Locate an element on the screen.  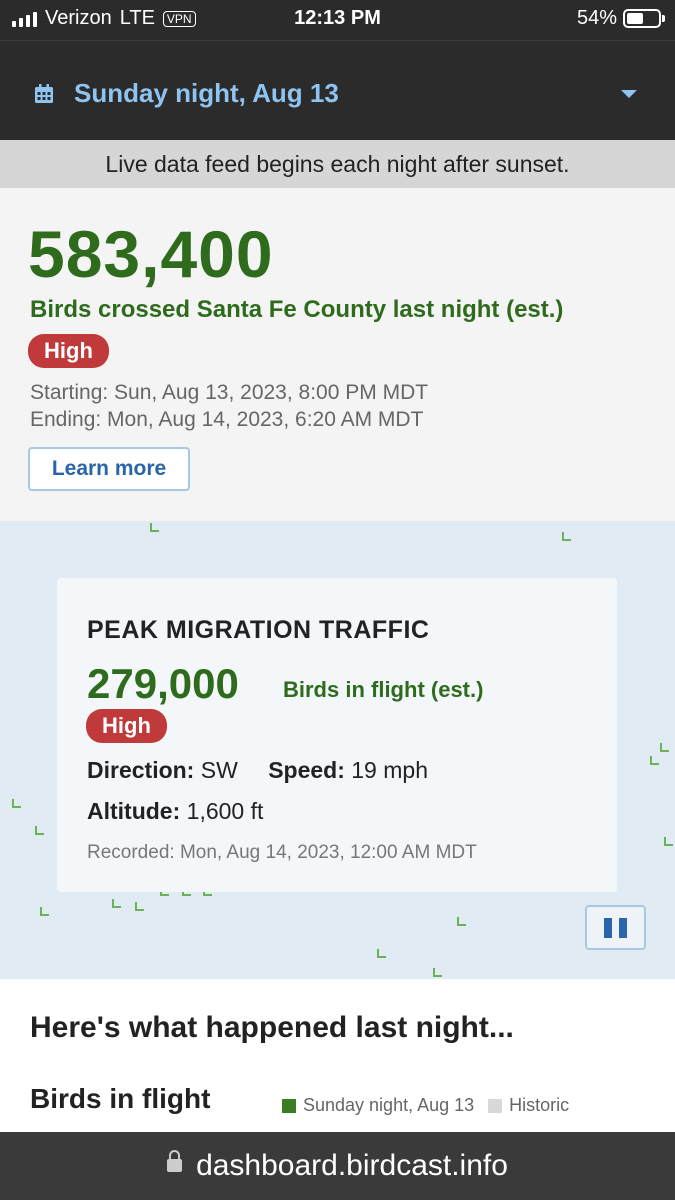
birds-crossed-count: 583,400 is located at coordinates (151, 254).